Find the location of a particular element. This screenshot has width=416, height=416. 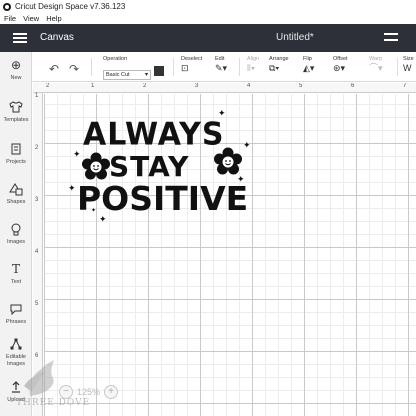

edit-icon: ✎▾ is located at coordinates (221, 68).